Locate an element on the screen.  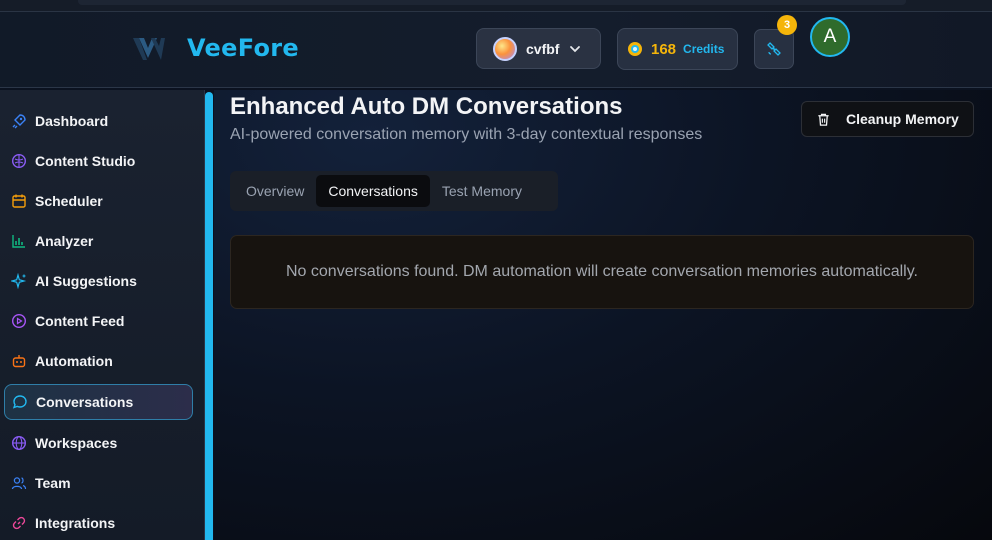
sidebar-item-label: Scheduler is located at coordinates (69, 201).